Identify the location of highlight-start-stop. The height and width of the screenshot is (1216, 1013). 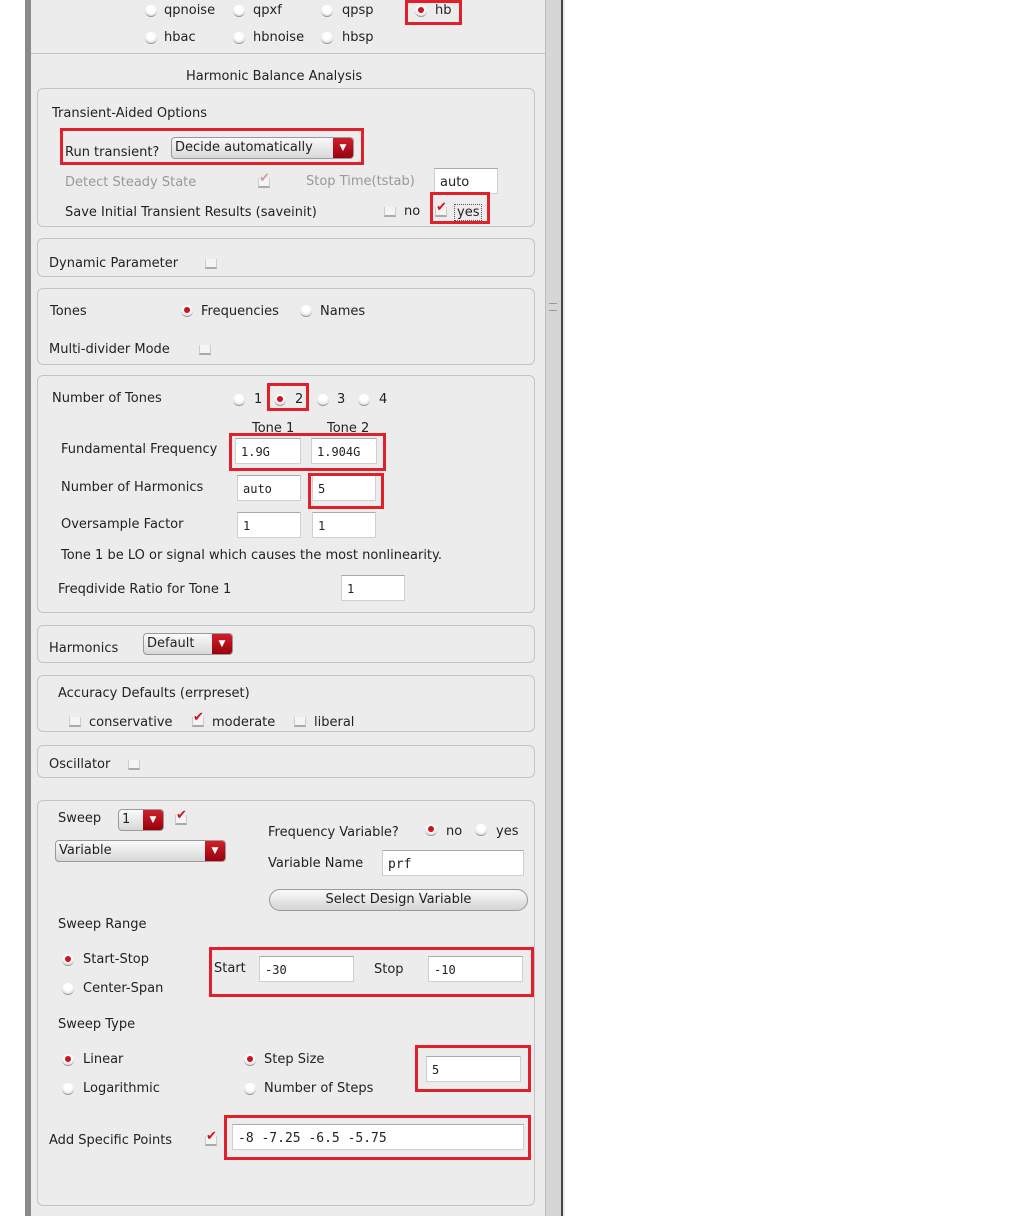
(371, 972).